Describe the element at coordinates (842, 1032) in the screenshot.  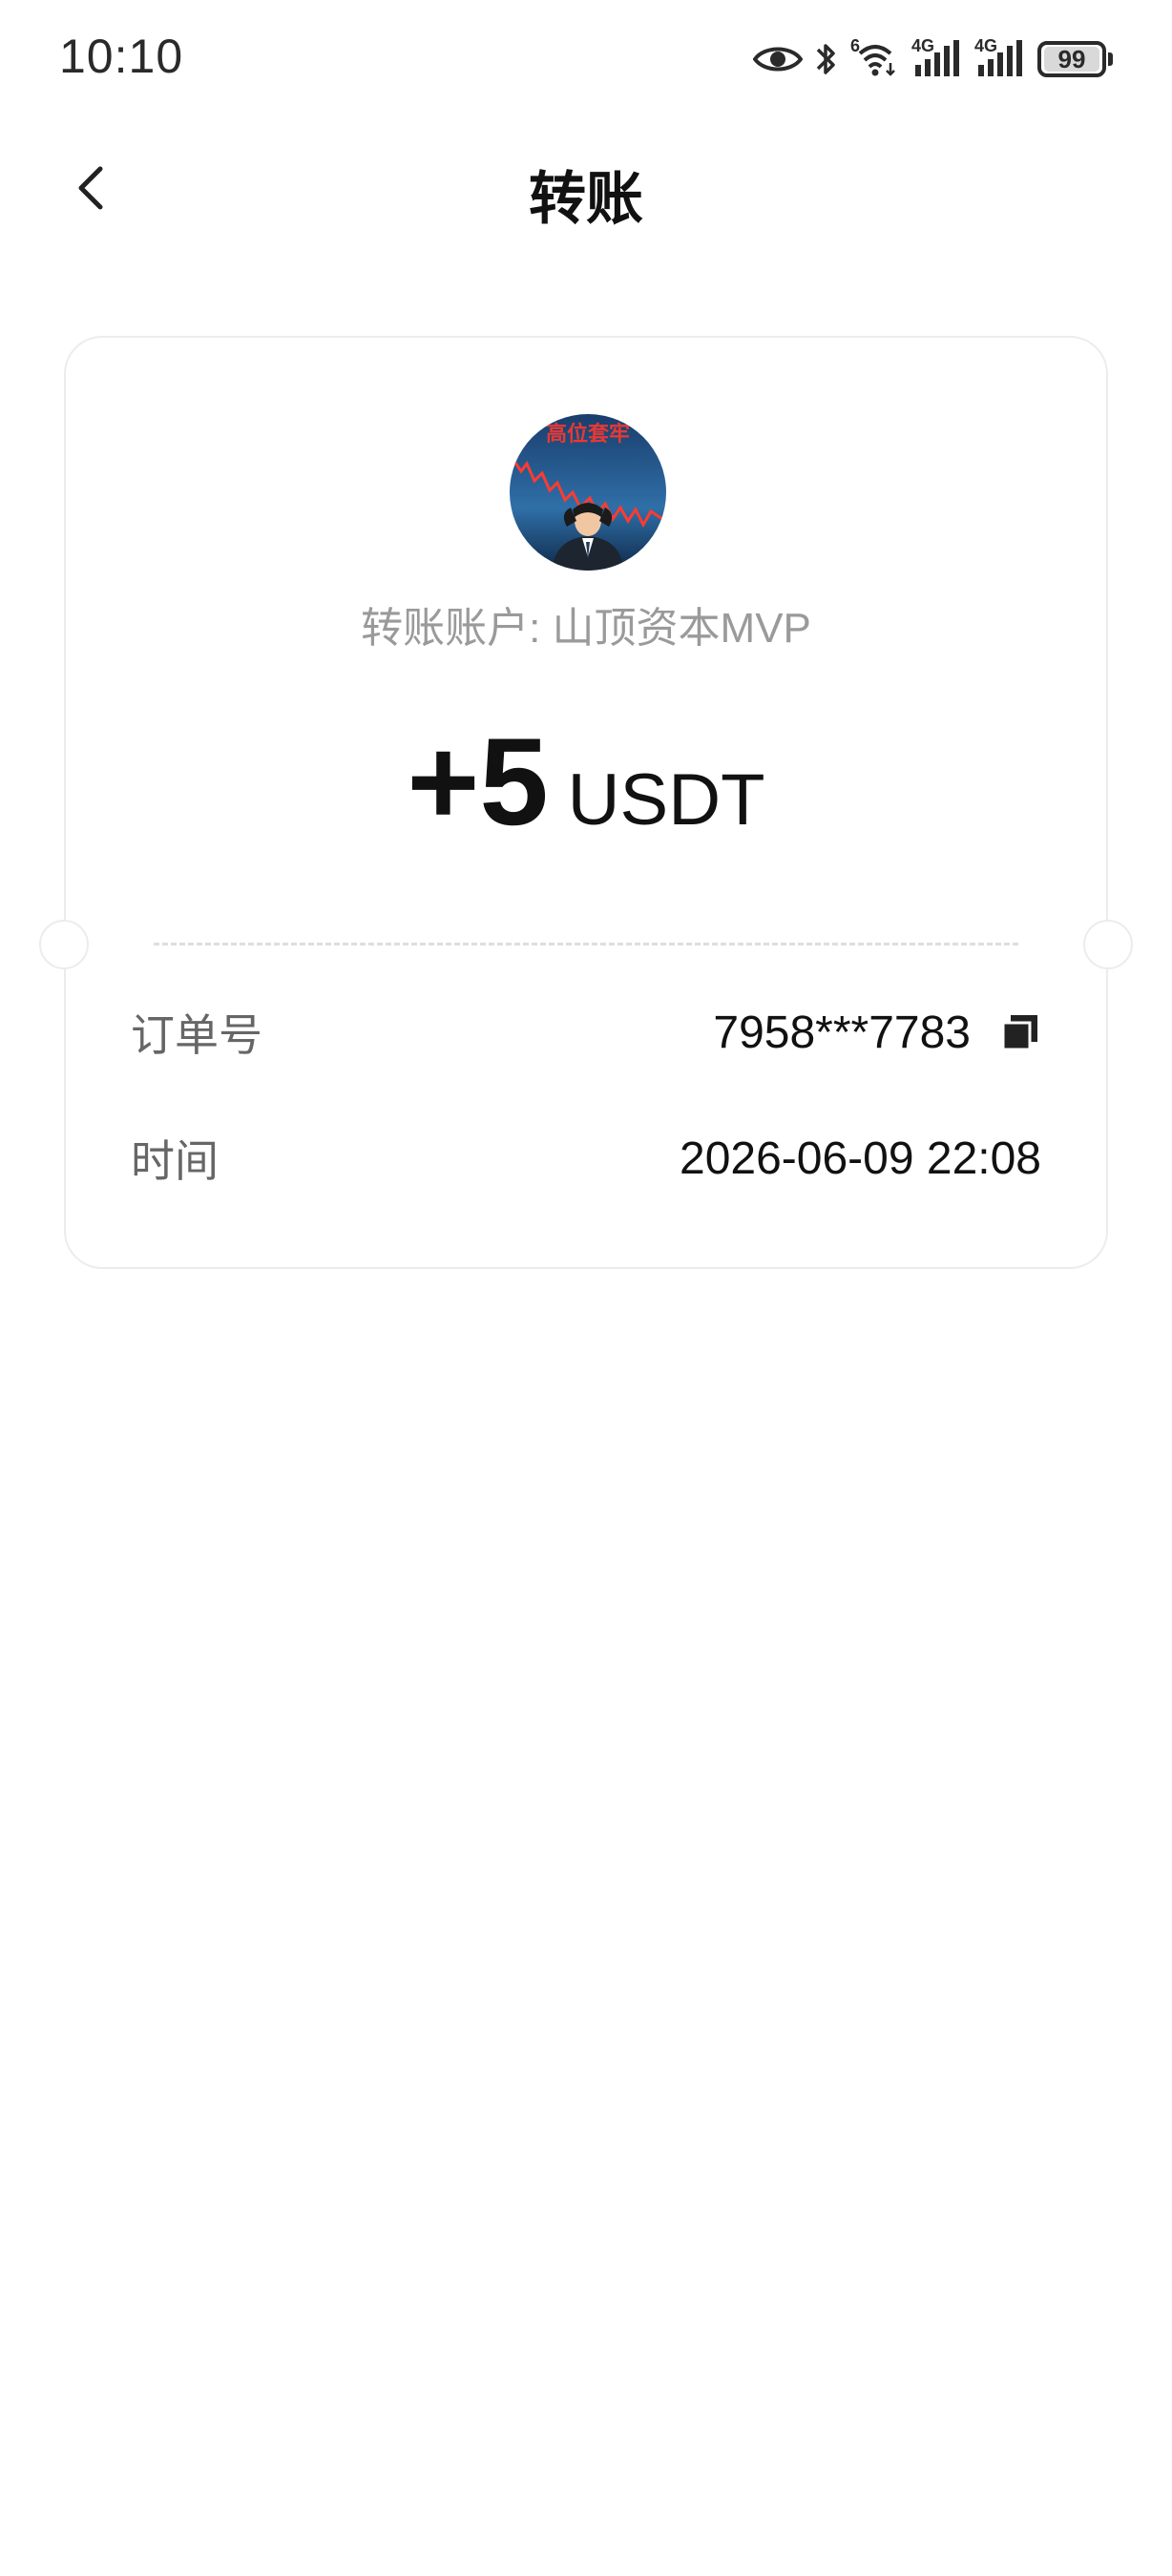
I see `order-number-value: 7958***7783` at that location.